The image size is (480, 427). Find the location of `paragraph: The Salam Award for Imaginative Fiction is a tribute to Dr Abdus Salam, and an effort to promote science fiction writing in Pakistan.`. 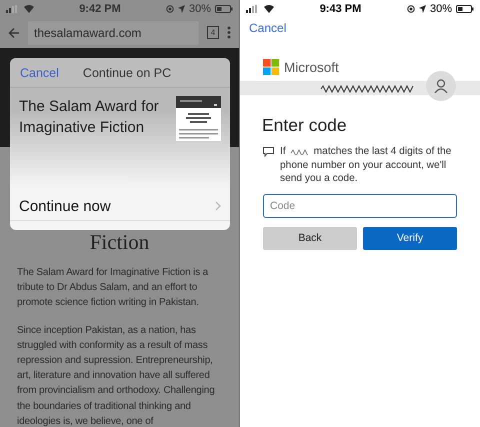

paragraph: The Salam Award for Imaginative Fiction is a tribute to Dr Abdus Salam, and an effort to promote science fiction writing in Pakistan. is located at coordinates (113, 288).